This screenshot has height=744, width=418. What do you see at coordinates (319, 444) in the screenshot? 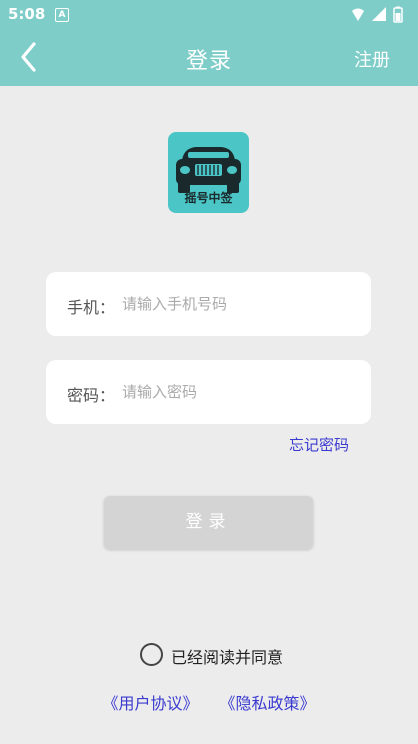
I see `forgot-password-link: 忘记密码` at bounding box center [319, 444].